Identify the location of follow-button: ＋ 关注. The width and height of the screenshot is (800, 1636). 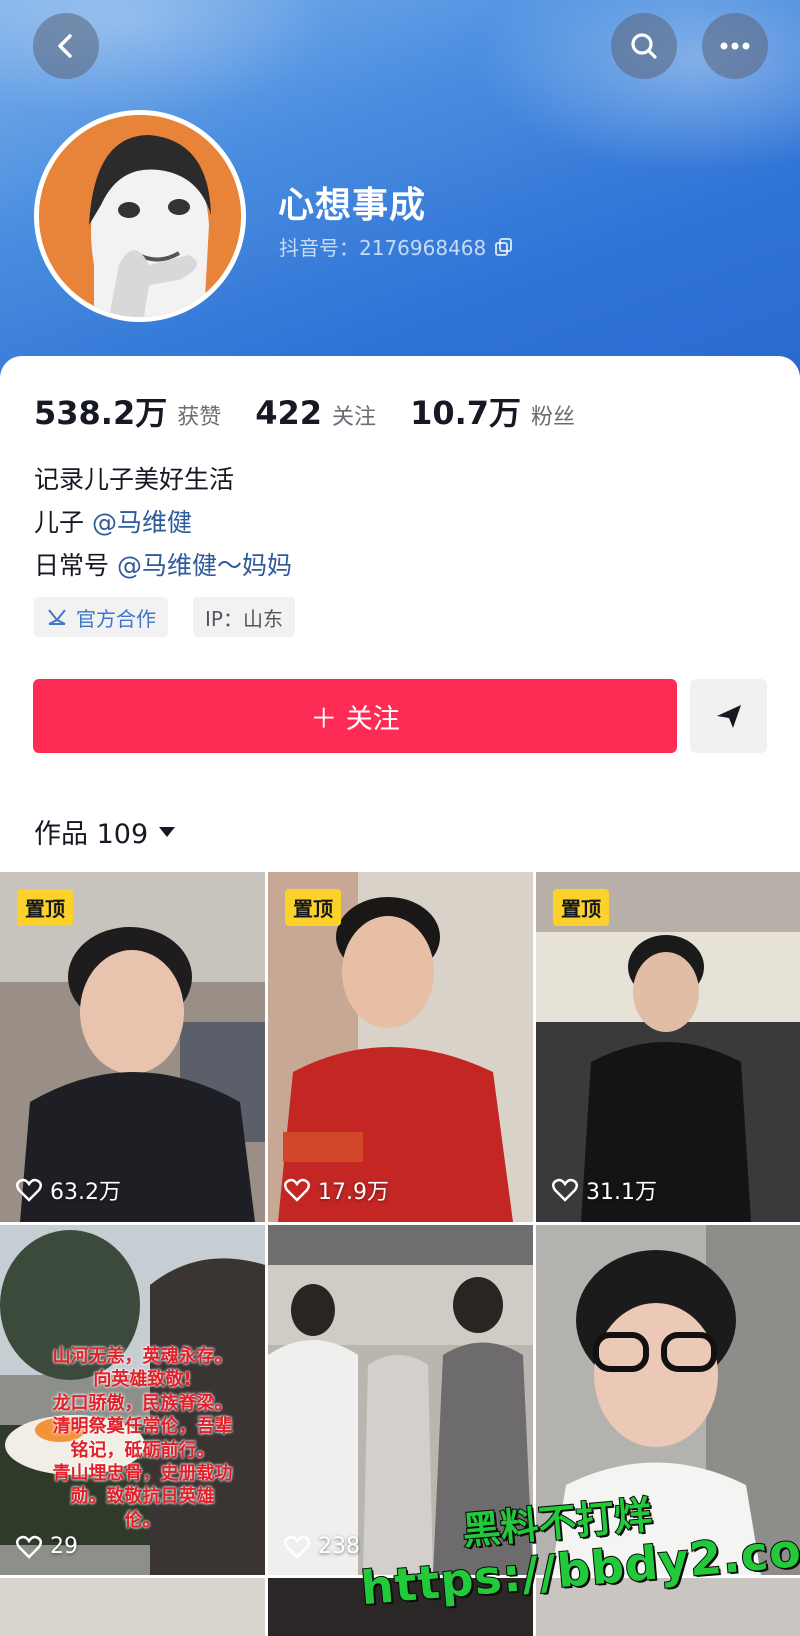
(355, 716).